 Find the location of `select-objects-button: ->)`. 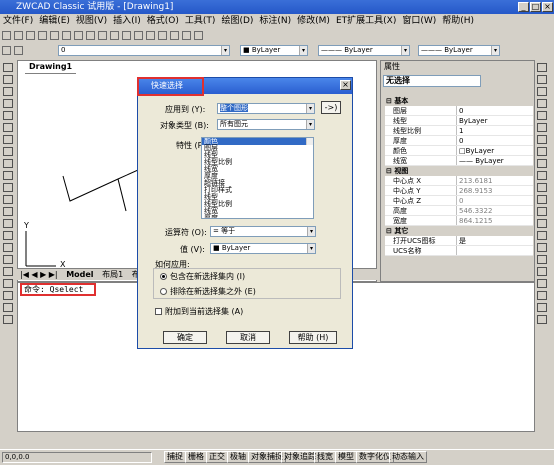

select-objects-button: ->) is located at coordinates (331, 107).